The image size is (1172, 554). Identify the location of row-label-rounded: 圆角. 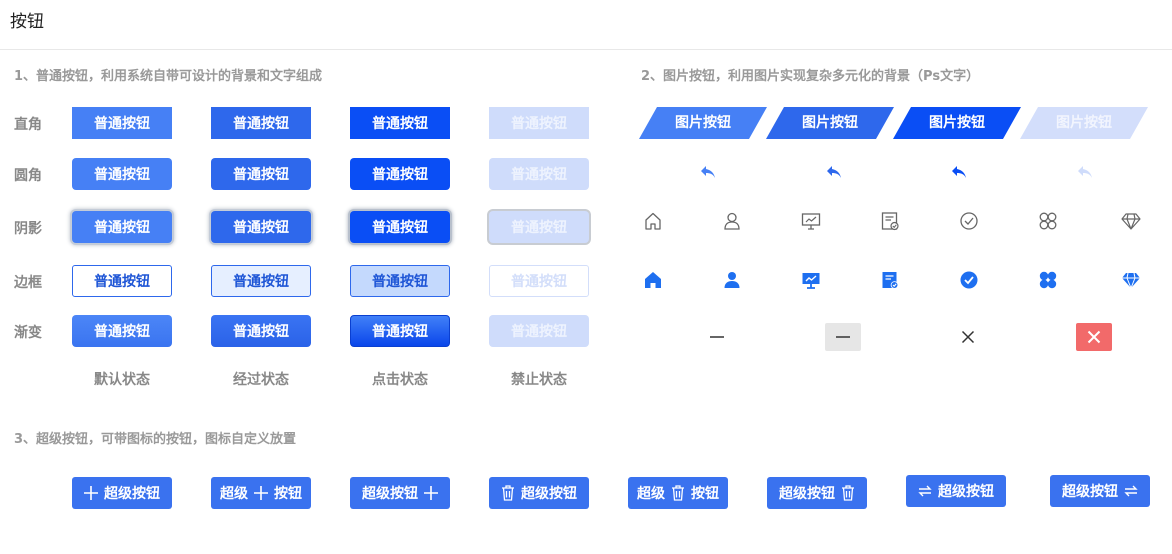
(28, 176).